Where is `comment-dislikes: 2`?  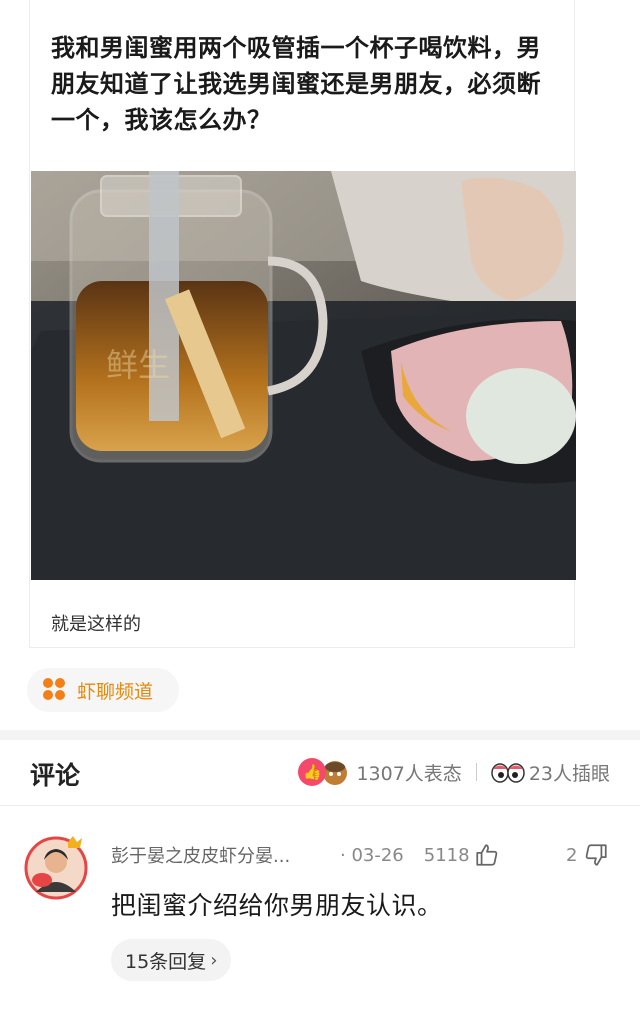 comment-dislikes: 2 is located at coordinates (587, 855).